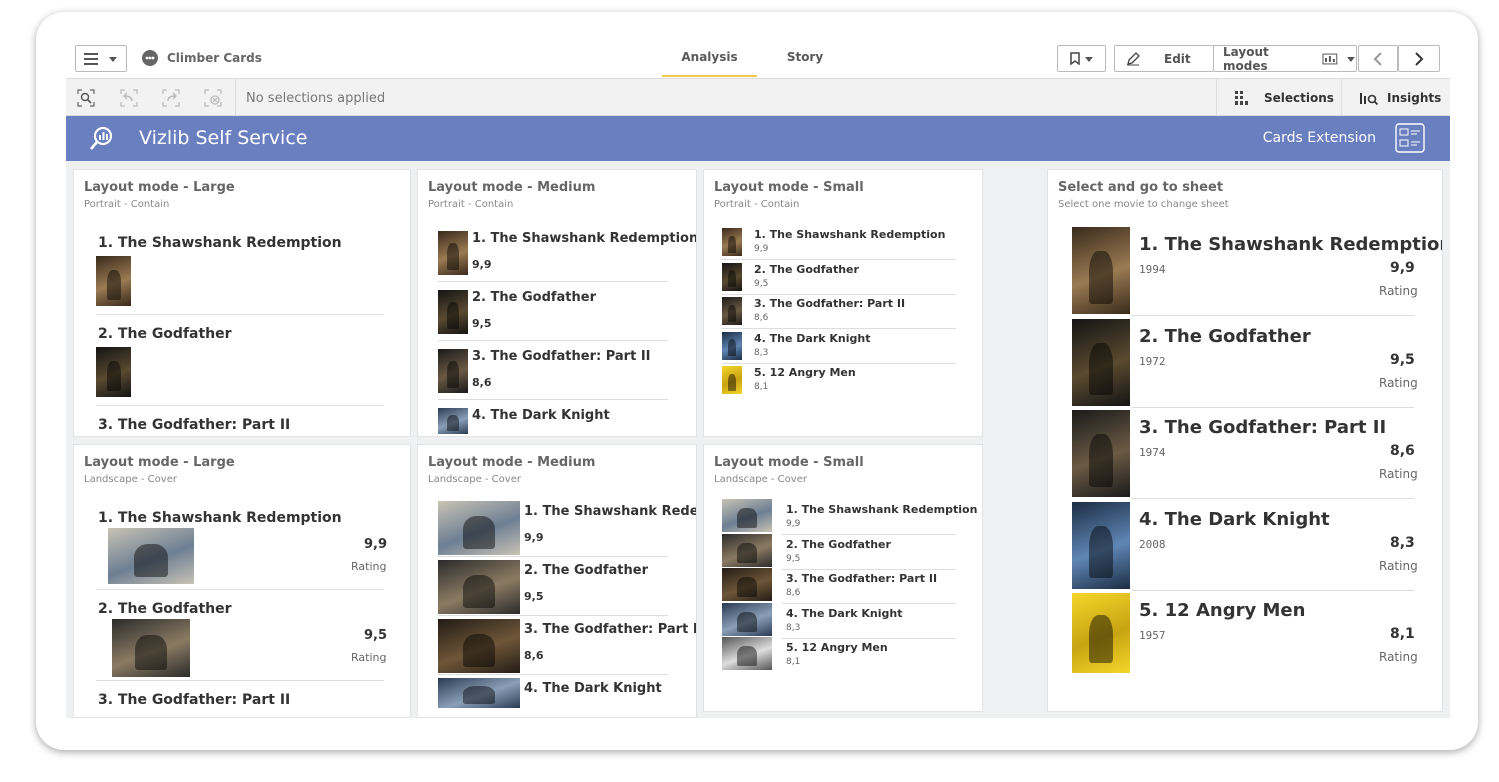  I want to click on chevron-left-icon, so click(1377, 58).